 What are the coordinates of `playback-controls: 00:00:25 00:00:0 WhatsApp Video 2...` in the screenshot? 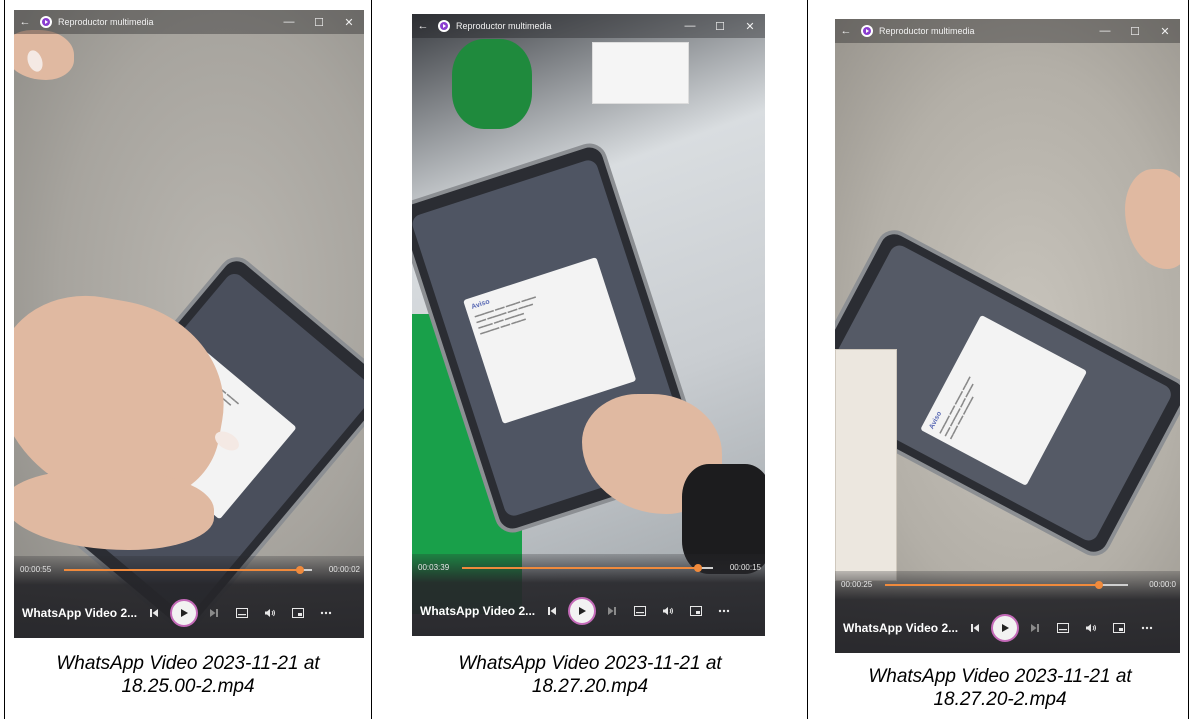 It's located at (1007, 612).